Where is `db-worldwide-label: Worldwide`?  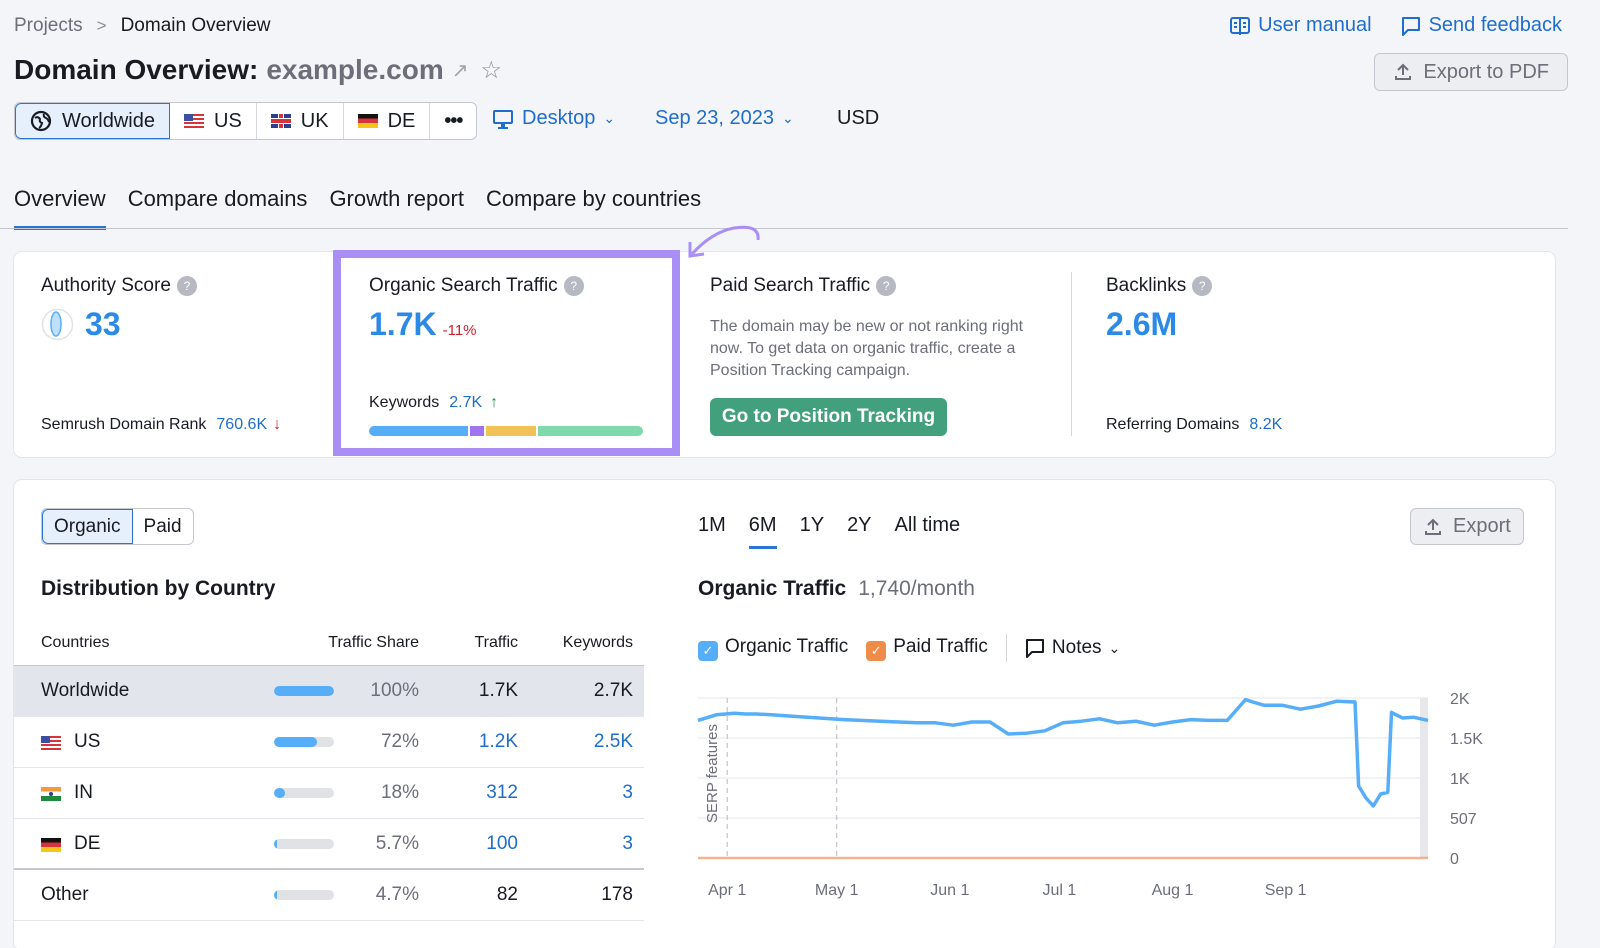
db-worldwide-label: Worldwide is located at coordinates (108, 120).